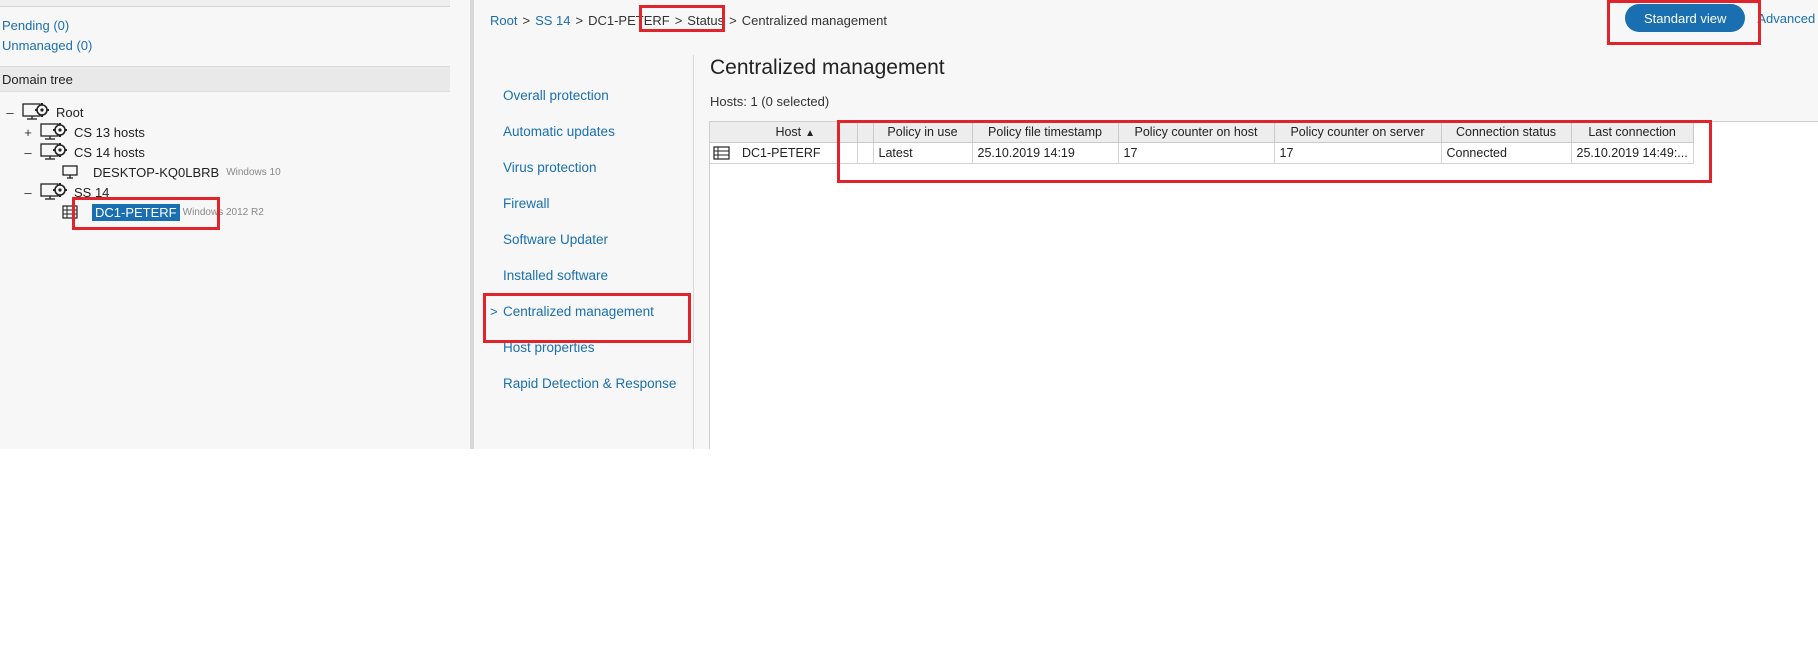 The image size is (1818, 648). I want to click on pane-splitter, so click(472, 224).